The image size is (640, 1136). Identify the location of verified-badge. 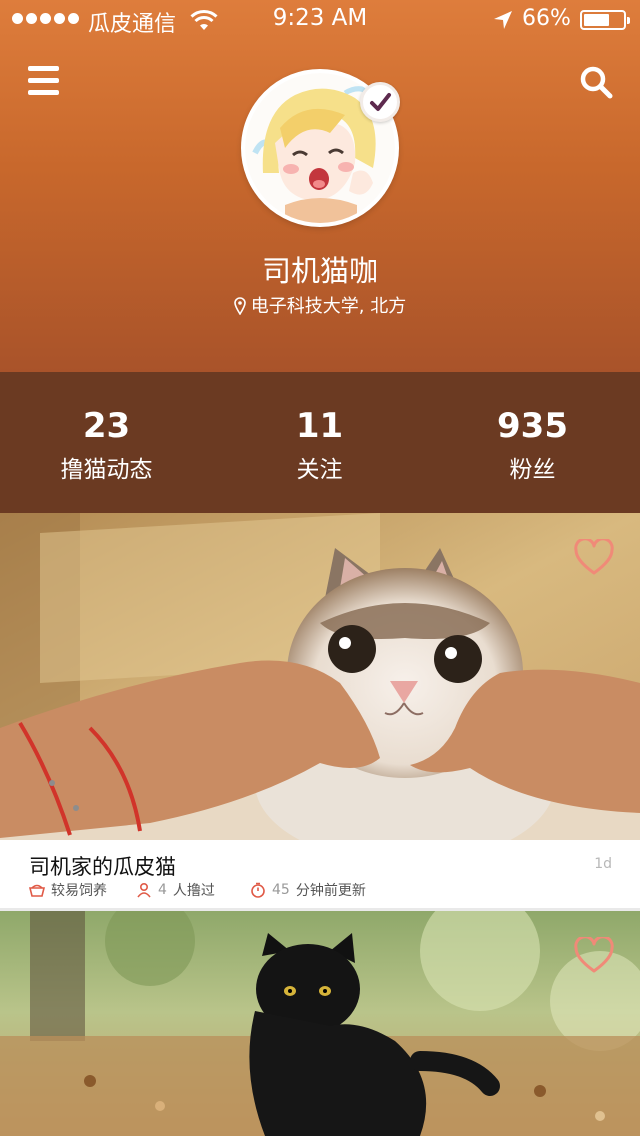
(380, 102).